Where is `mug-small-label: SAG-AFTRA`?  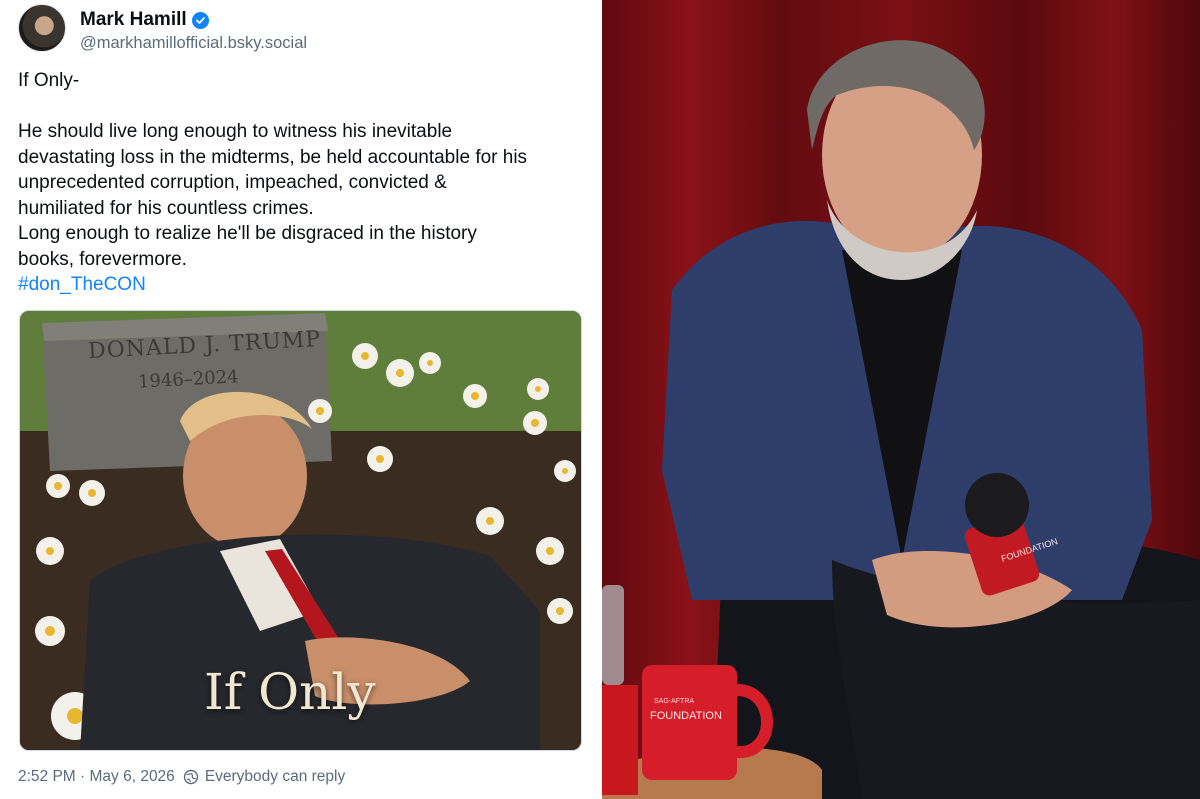 mug-small-label: SAG-AFTRA is located at coordinates (674, 701).